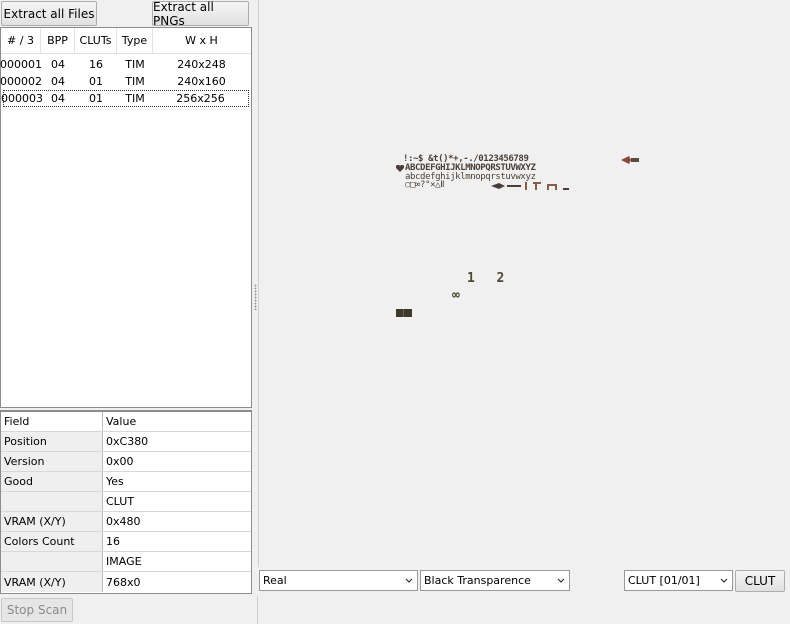 The width and height of the screenshot is (790, 624). I want to click on property-row: VRAM (X/Y) 0x480, so click(126, 522).